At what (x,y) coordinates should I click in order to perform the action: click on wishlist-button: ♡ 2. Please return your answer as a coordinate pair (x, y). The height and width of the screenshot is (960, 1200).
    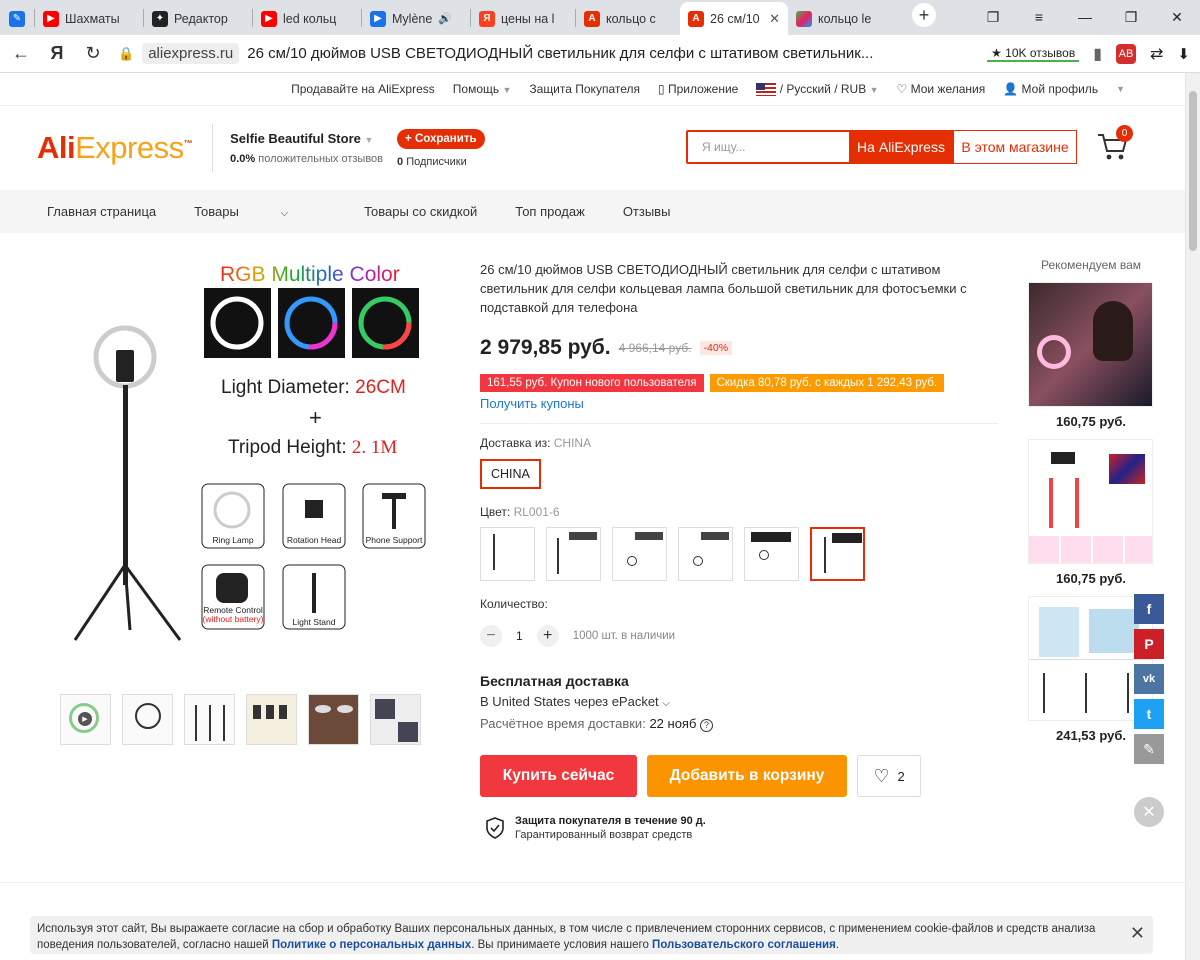
    Looking at the image, I should click on (889, 776).